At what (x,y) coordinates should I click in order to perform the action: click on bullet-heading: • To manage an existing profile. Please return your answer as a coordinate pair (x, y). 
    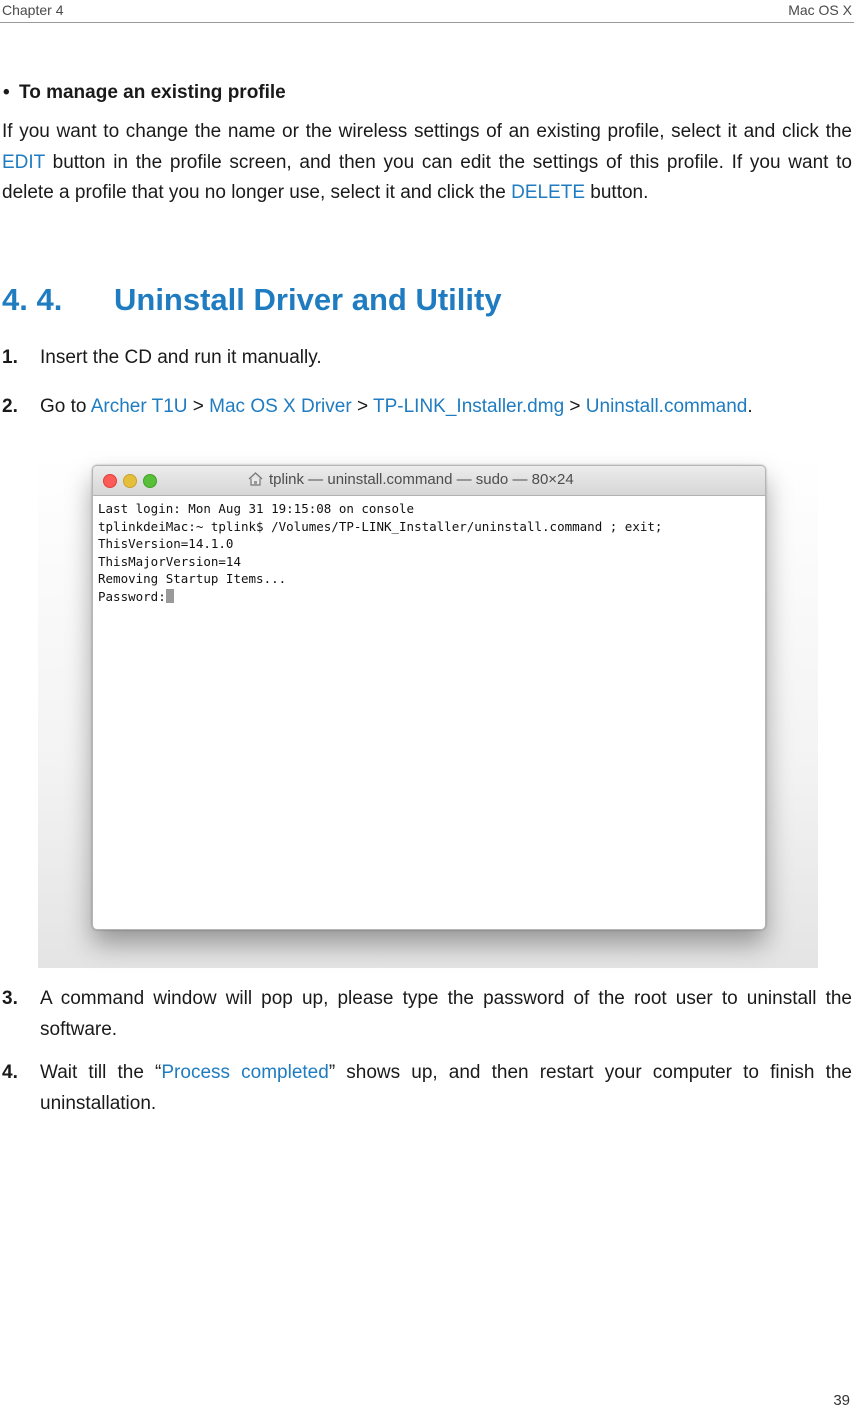
    Looking at the image, I should click on (144, 93).